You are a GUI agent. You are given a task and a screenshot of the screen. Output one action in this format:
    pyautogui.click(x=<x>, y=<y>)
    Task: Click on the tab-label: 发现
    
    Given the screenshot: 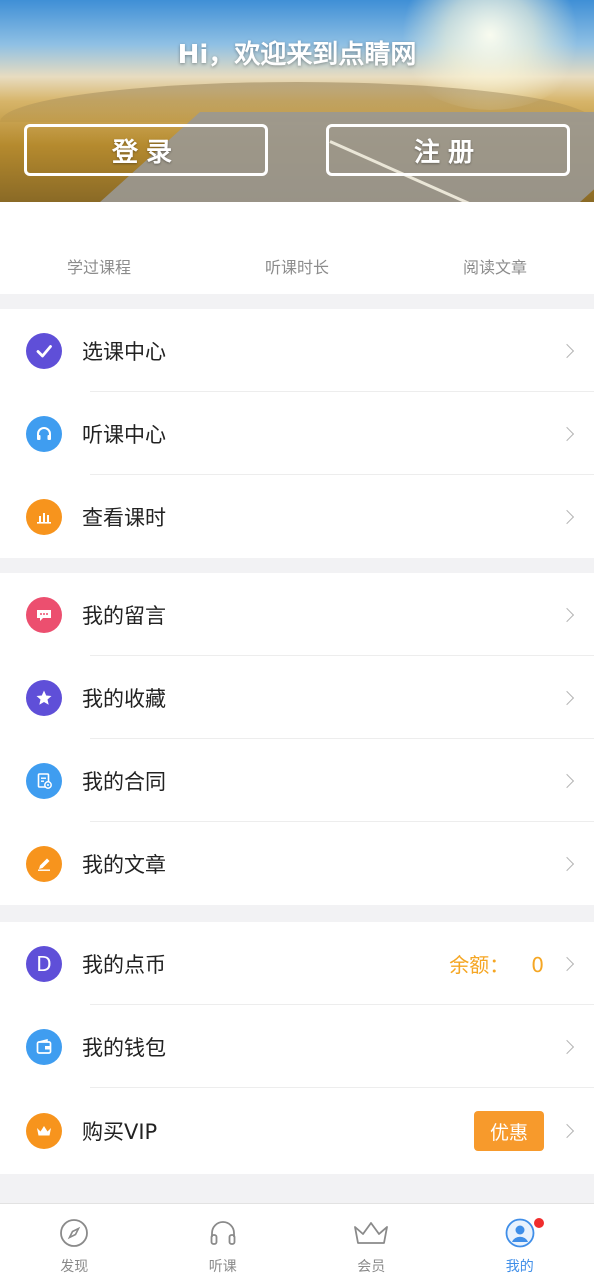 What is the action you would take?
    pyautogui.click(x=74, y=1267)
    